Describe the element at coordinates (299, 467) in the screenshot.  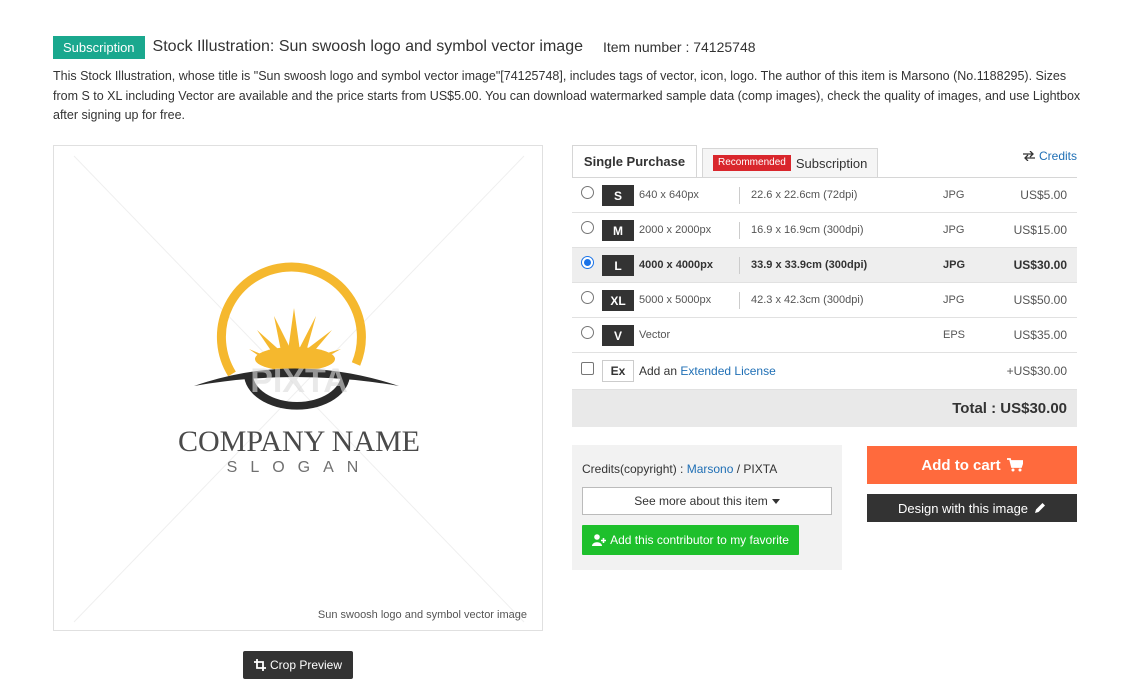
I see `slogan: SLOGAN` at that location.